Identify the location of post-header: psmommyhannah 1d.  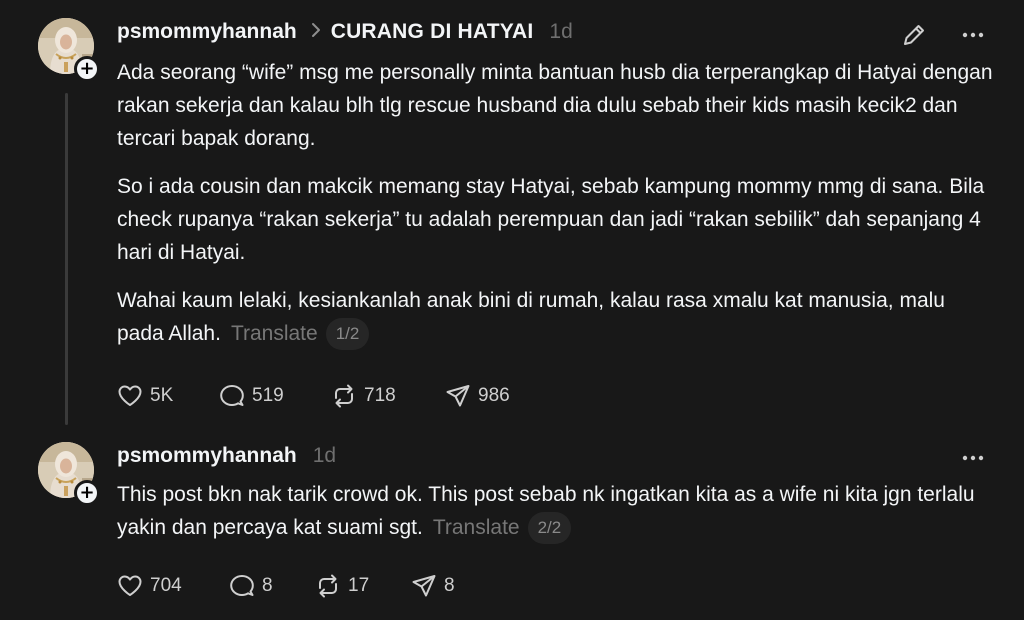
(226, 456).